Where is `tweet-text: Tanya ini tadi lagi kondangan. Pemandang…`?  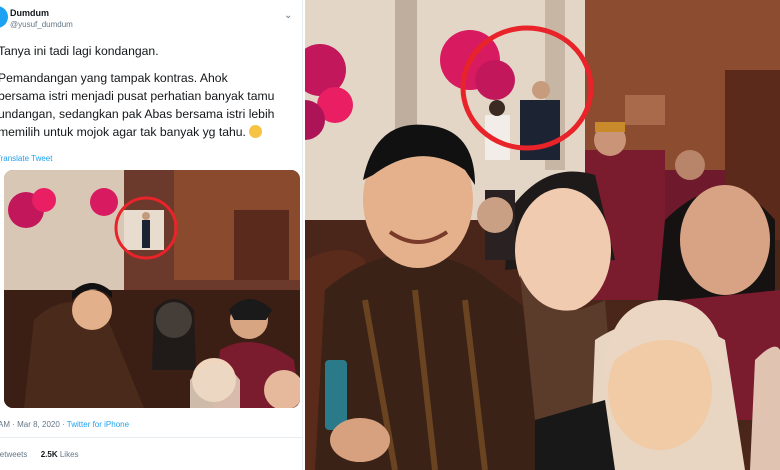 tweet-text: Tanya ini tadi lagi kondangan. Pemandang… is located at coordinates (148, 91).